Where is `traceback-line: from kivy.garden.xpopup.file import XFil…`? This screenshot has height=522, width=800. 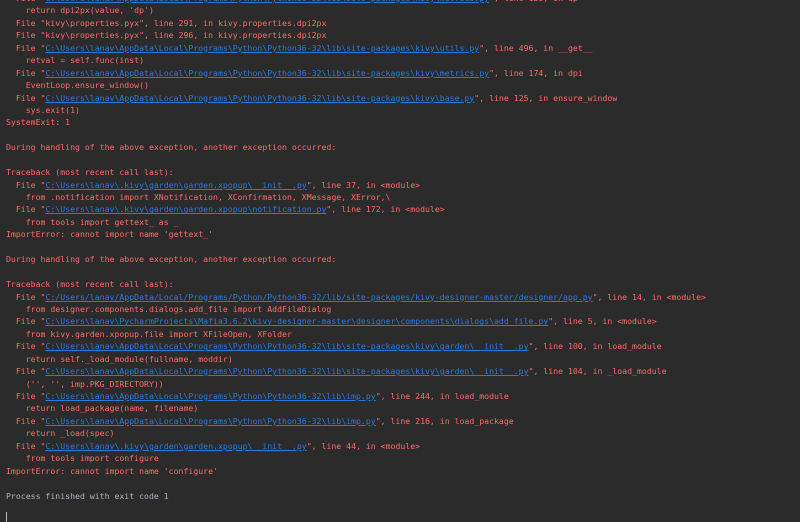
traceback-line: from kivy.garden.xpopup.file import XFil… is located at coordinates (403, 334).